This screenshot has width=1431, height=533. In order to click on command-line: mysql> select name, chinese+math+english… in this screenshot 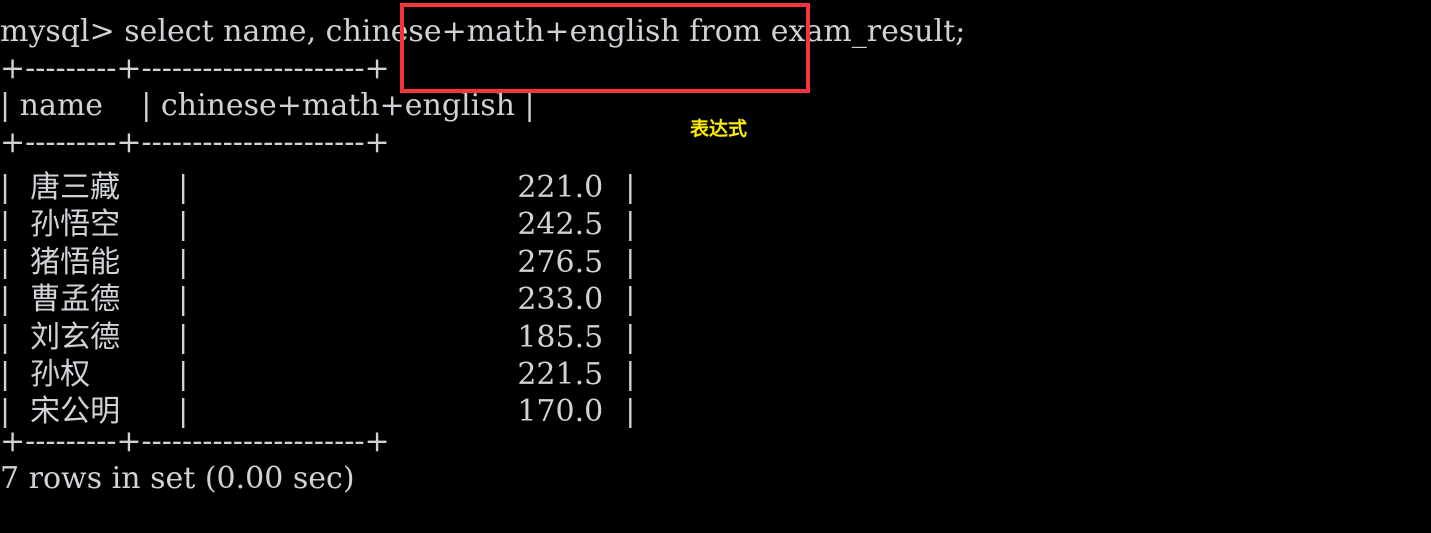, I will do `click(482, 31)`.